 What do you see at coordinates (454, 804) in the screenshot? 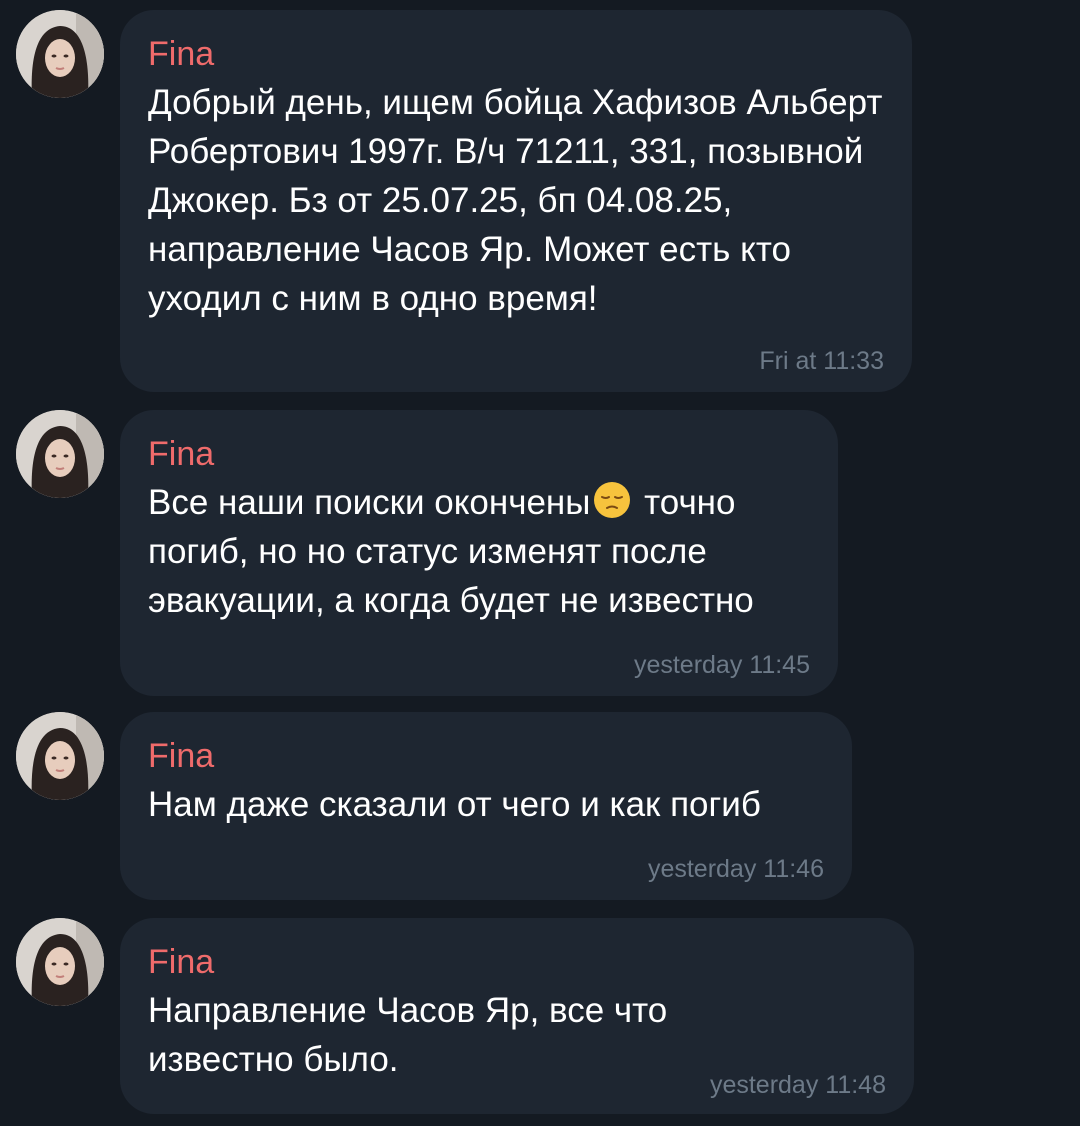
I see `message-text: Нам даже сказали от чего и как погиб` at bounding box center [454, 804].